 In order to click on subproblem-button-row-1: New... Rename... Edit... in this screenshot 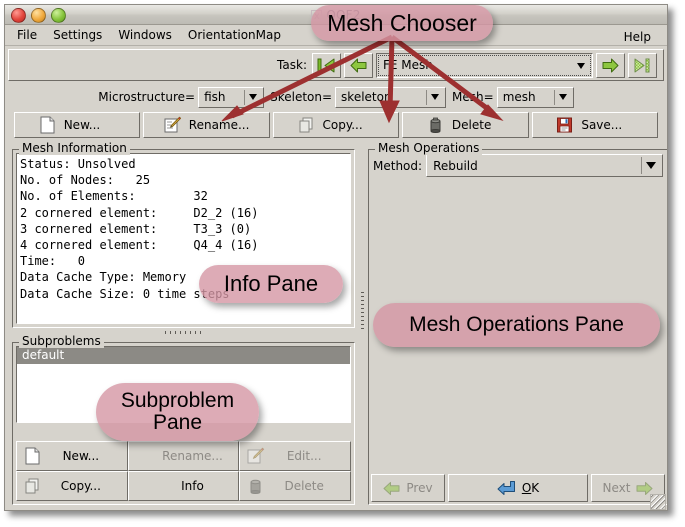, I will do `click(184, 456)`.